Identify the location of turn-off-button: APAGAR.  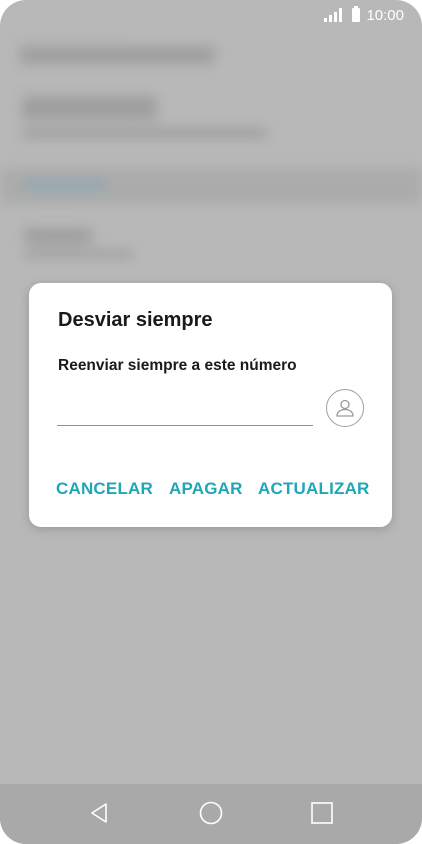
(206, 489).